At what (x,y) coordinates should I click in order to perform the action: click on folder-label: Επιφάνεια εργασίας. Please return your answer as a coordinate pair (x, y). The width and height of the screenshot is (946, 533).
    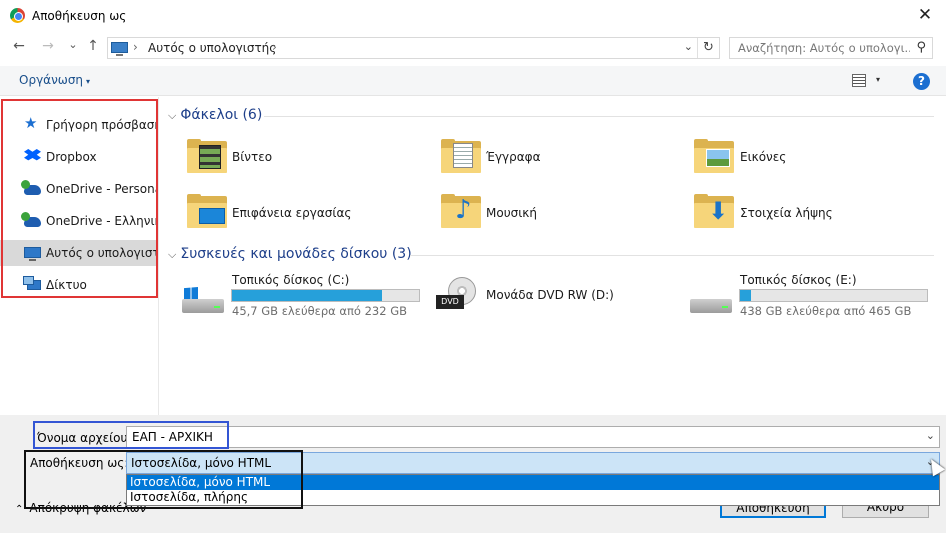
    Looking at the image, I should click on (291, 213).